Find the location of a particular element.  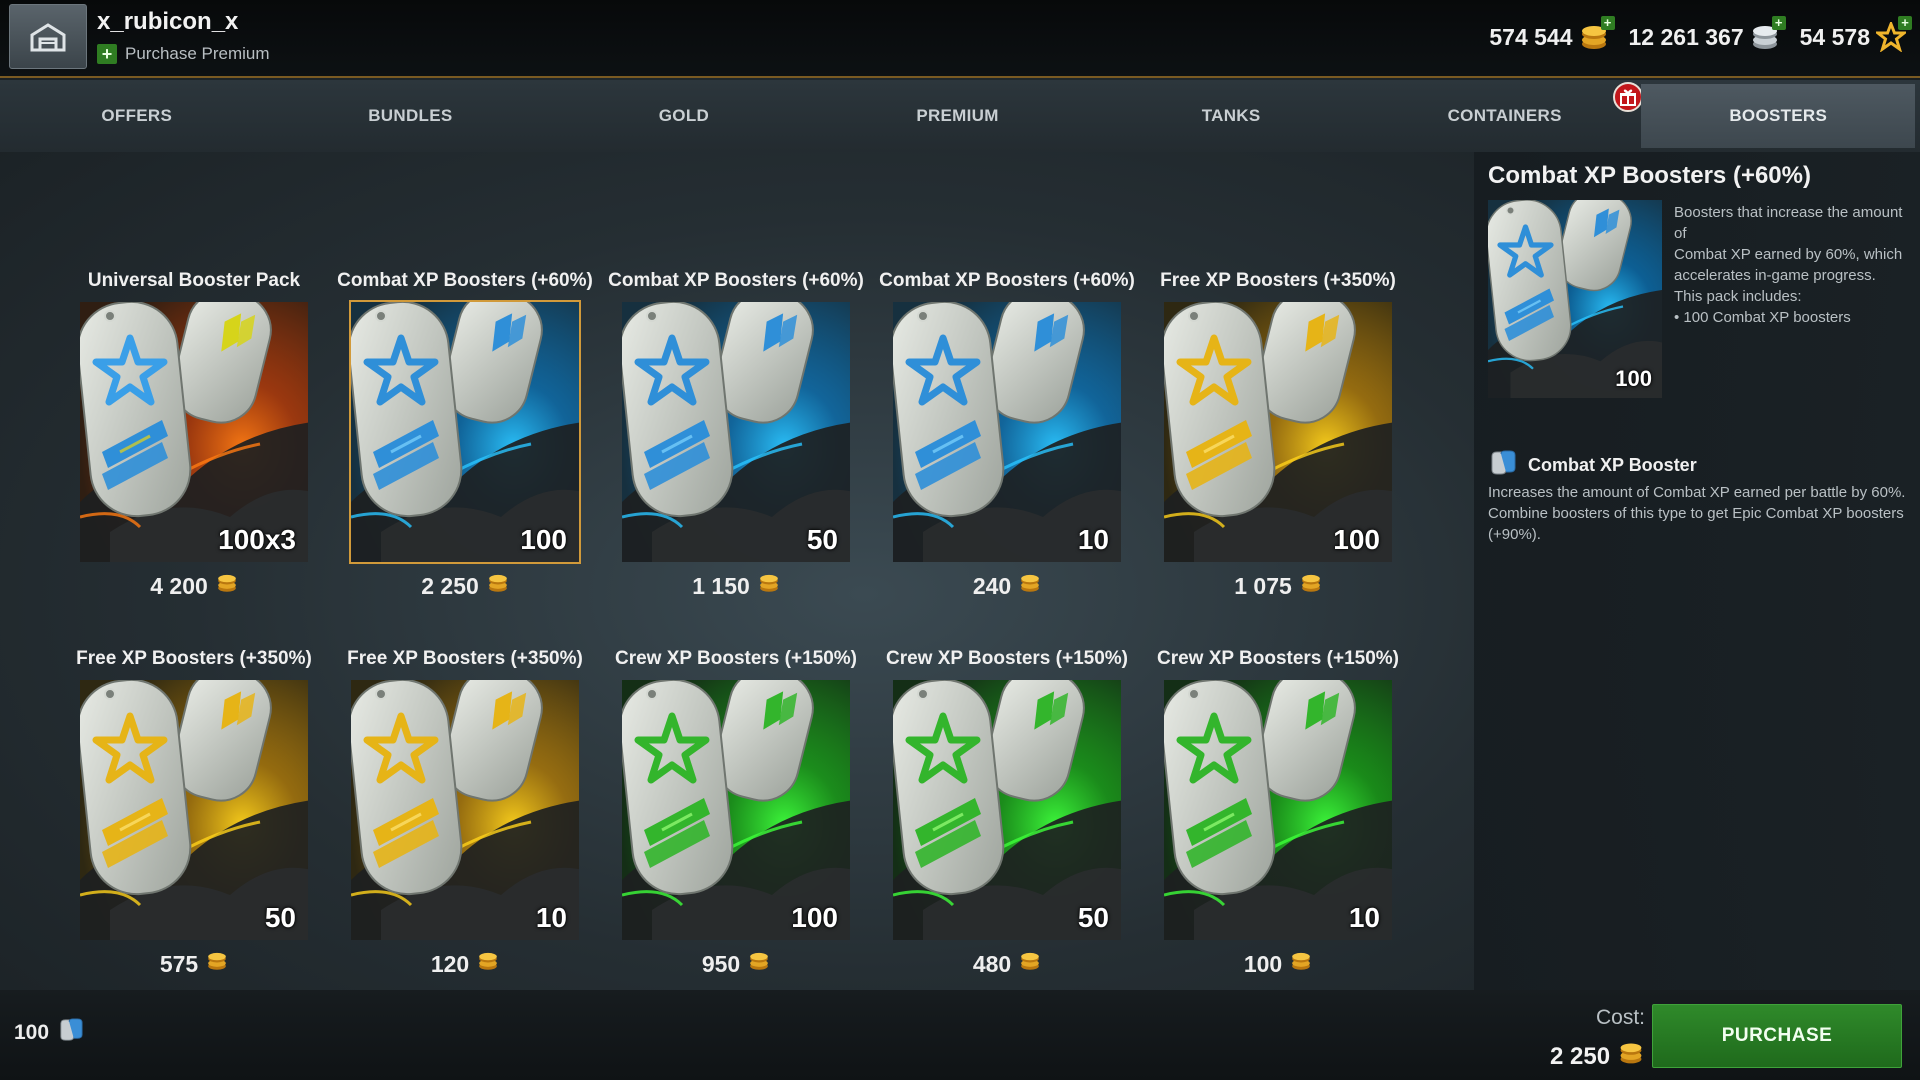

details-desc-line: Boosters that increase the amount of is located at coordinates (1788, 223).